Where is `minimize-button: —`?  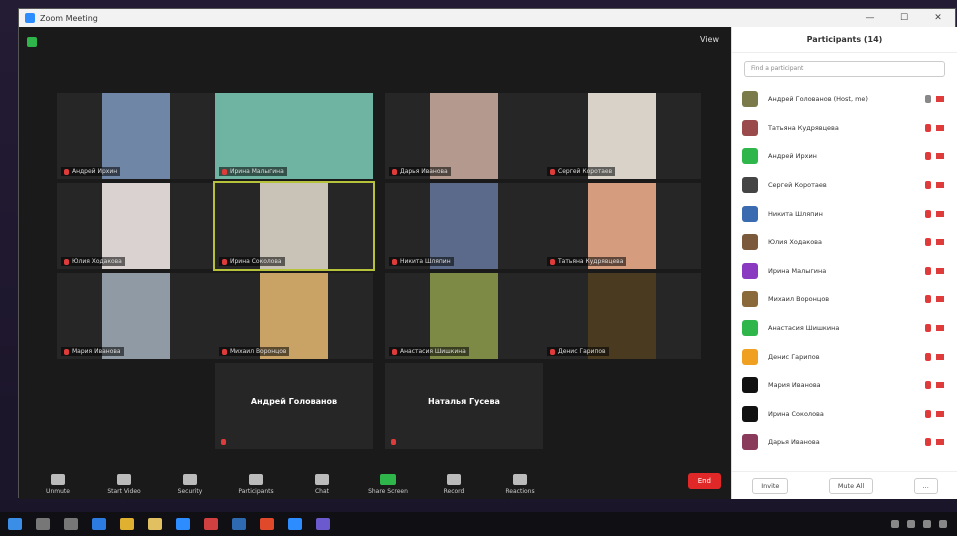 minimize-button: — is located at coordinates (870, 18).